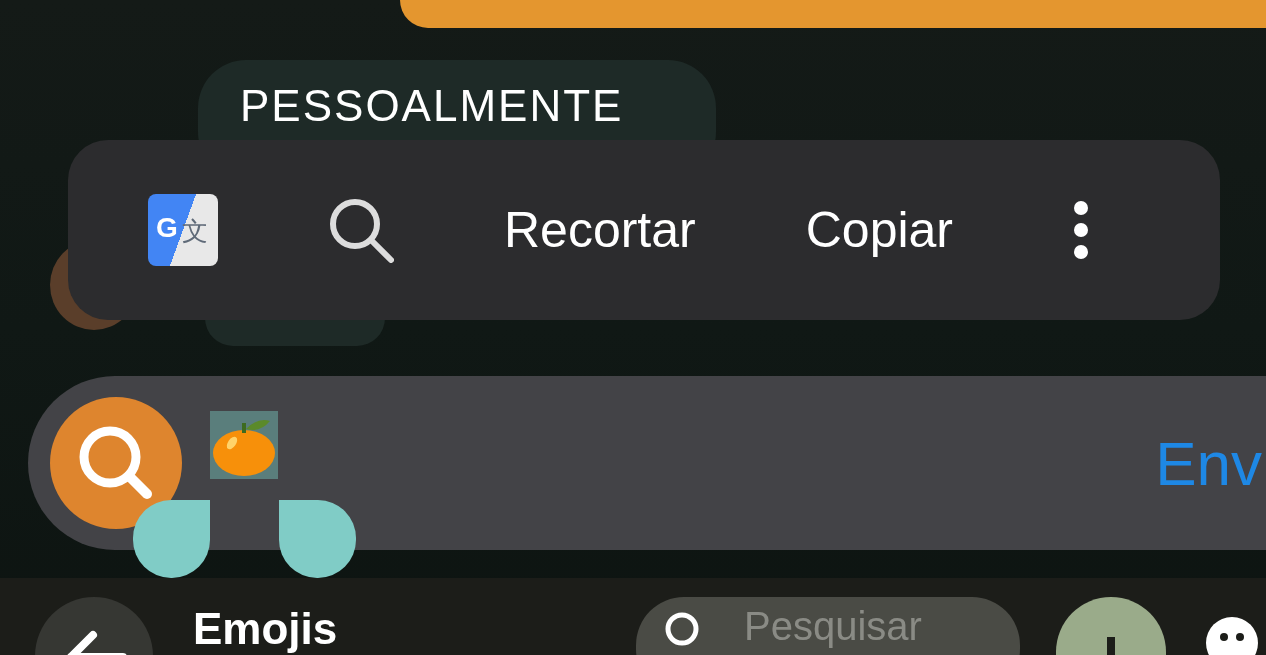 The image size is (1266, 655). I want to click on toolbar-action-button: Recortar, so click(600, 230).